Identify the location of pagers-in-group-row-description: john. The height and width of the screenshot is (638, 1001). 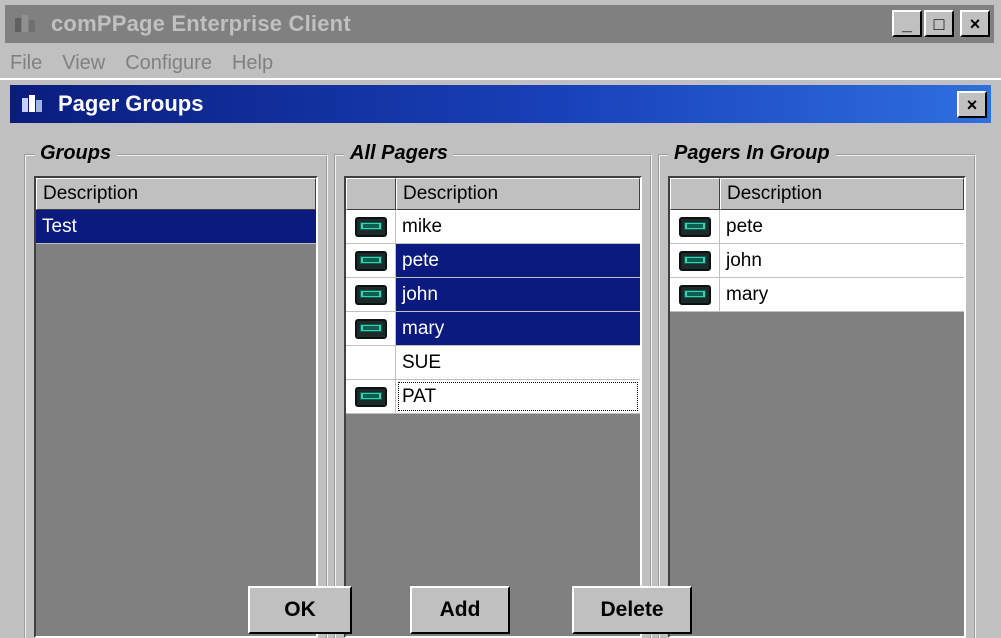
(744, 260).